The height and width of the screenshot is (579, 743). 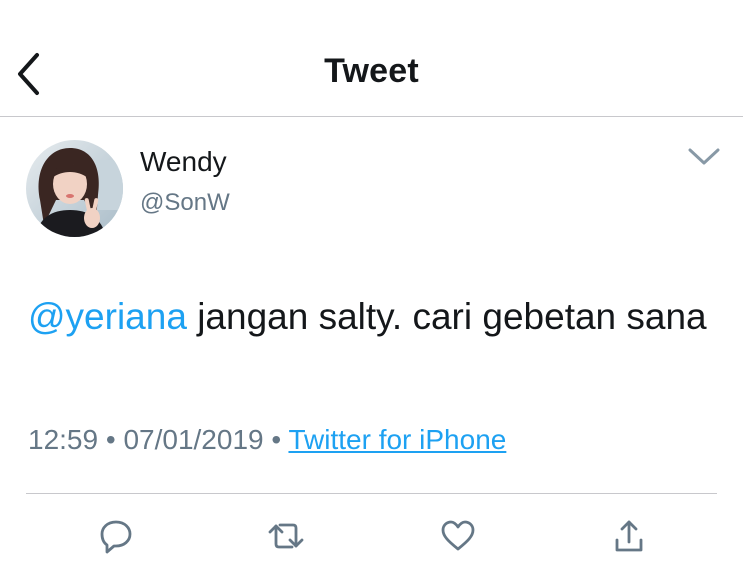 I want to click on author-name: Wendy, so click(x=183, y=162).